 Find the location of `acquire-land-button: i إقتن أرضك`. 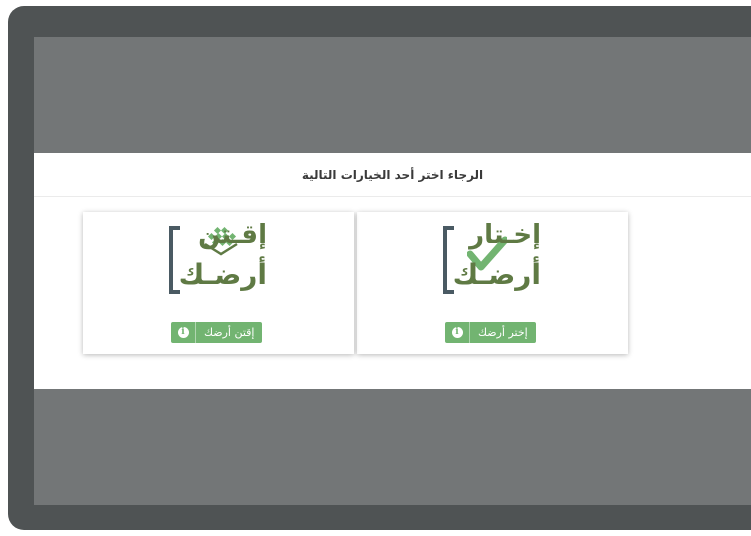

acquire-land-button: i إقتن أرضك is located at coordinates (217, 332).